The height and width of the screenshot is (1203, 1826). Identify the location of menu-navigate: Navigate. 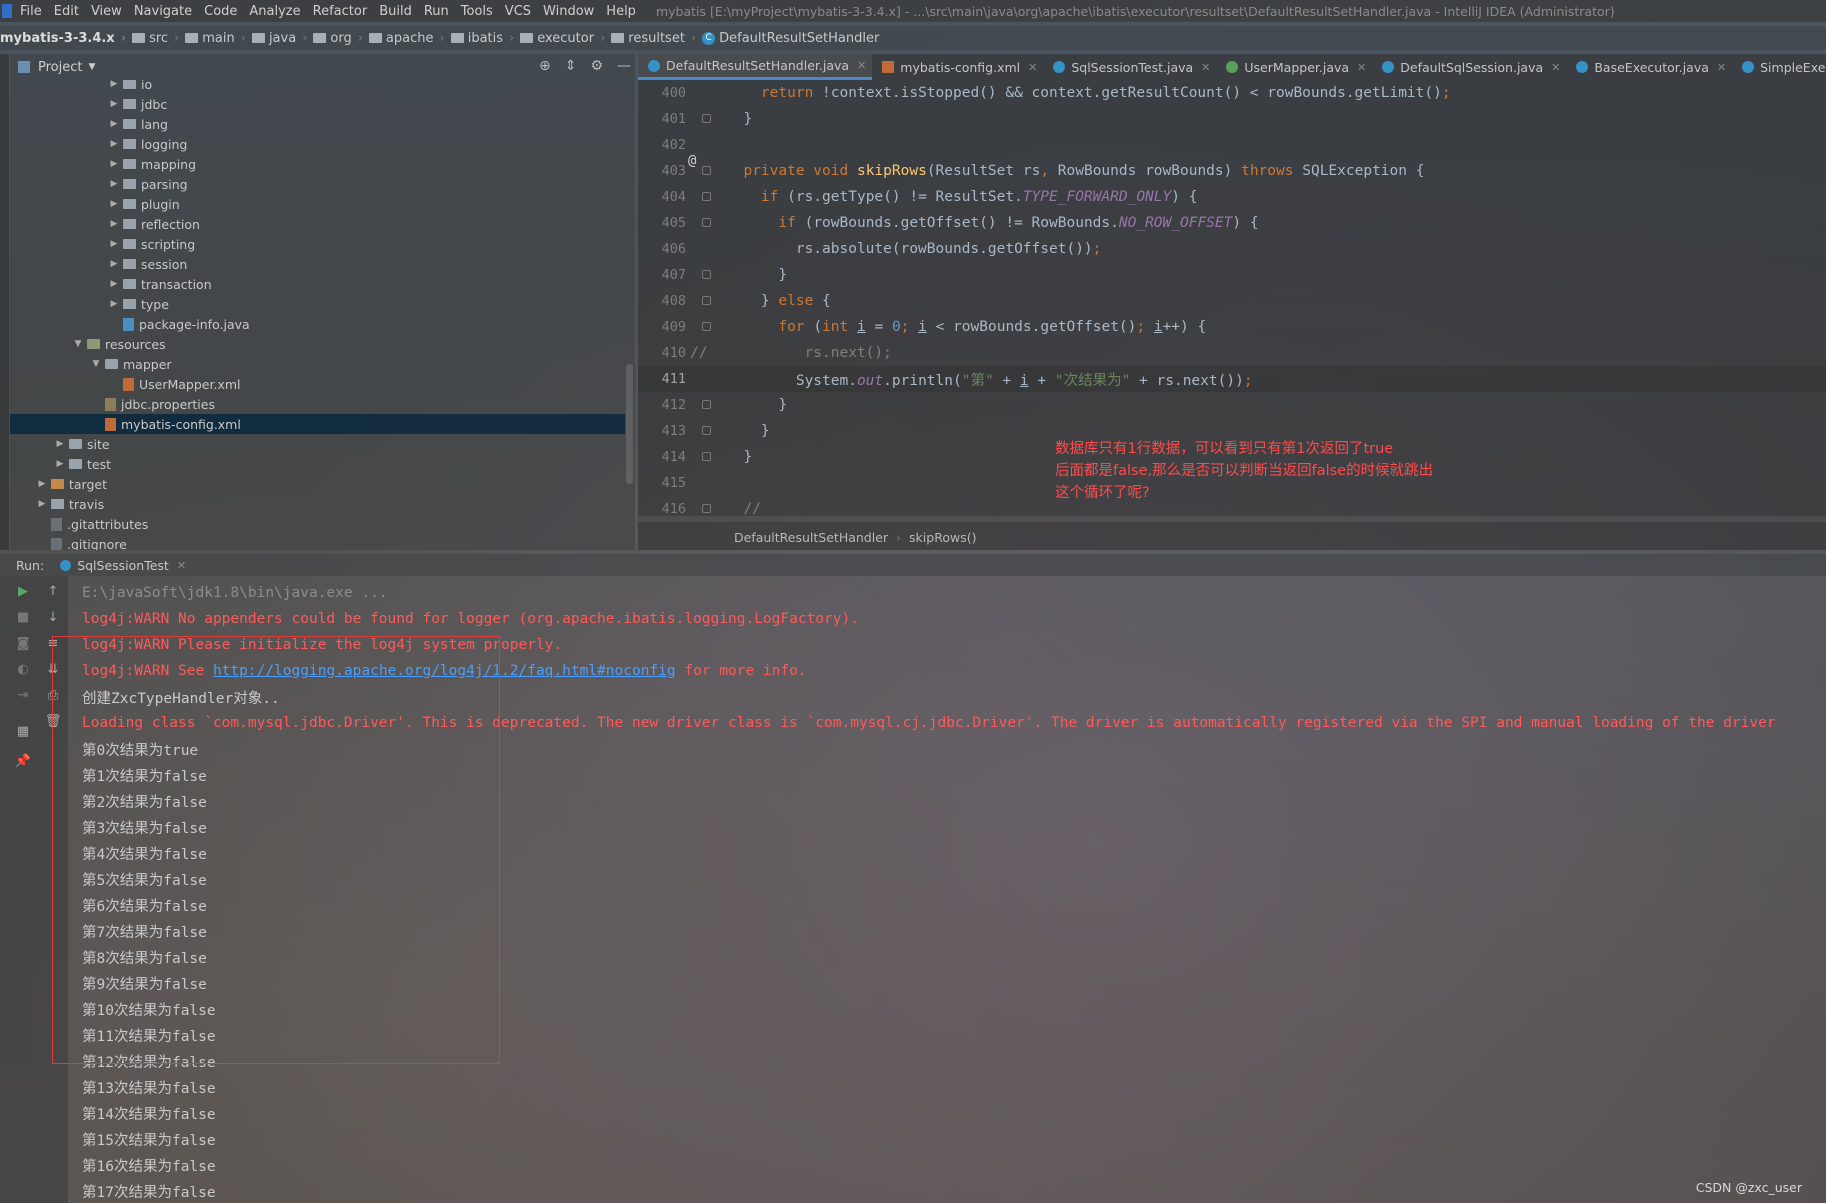
(163, 11).